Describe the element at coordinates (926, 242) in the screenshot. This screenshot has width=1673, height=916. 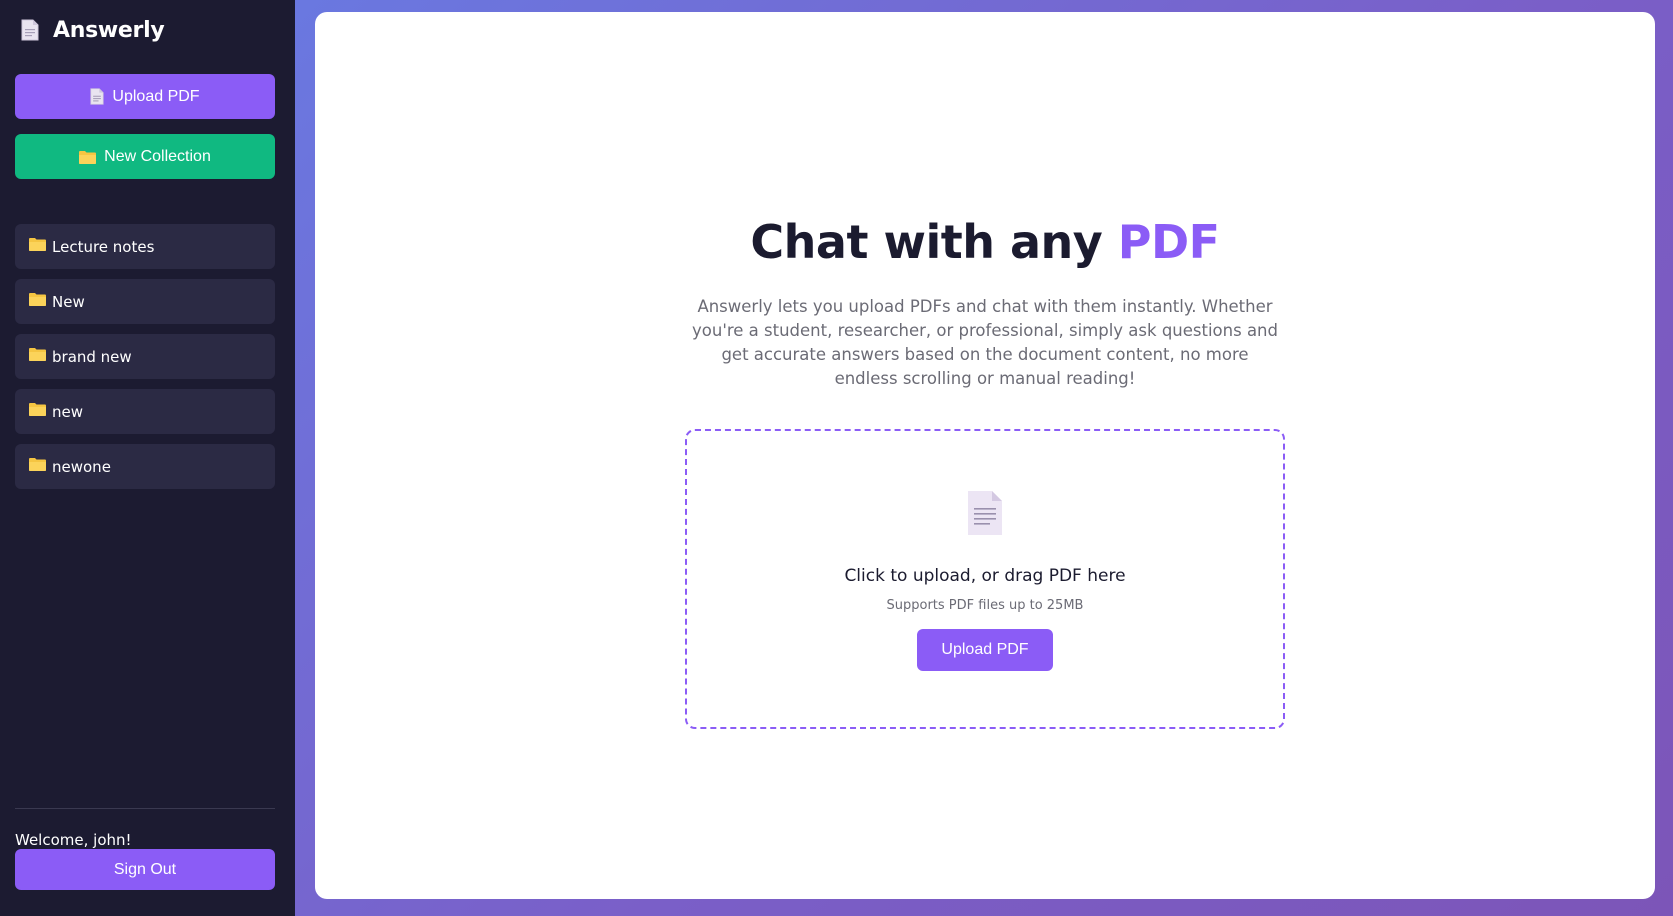
I see `title-prefix: Chat with any` at that location.